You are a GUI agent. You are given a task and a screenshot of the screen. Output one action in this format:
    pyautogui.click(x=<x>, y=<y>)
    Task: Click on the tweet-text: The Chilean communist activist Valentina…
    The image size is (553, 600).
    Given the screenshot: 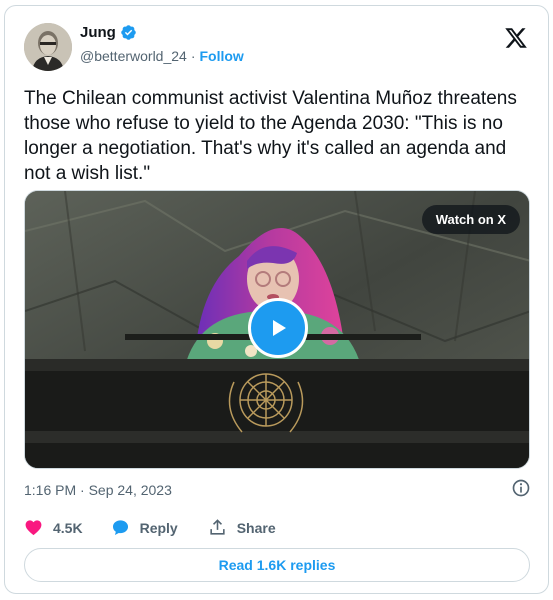 What is the action you would take?
    pyautogui.click(x=270, y=136)
    